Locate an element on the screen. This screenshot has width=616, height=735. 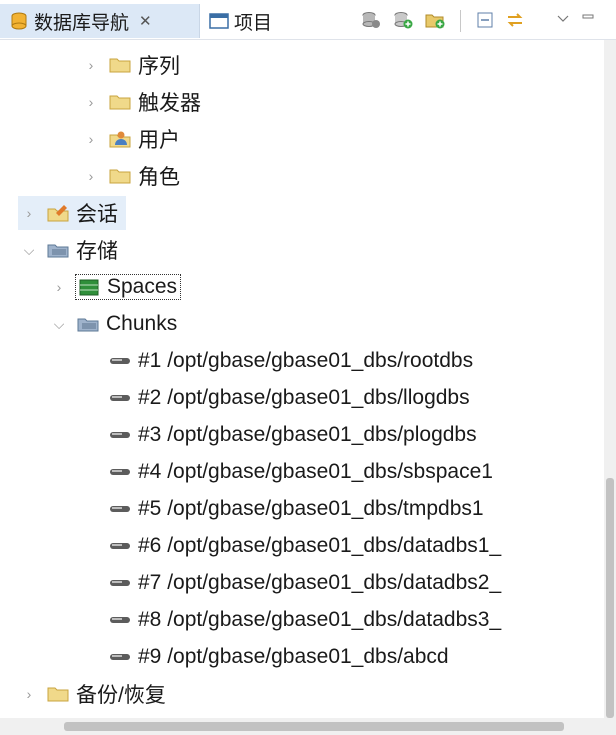
add-connection-icon is located at coordinates (403, 20).